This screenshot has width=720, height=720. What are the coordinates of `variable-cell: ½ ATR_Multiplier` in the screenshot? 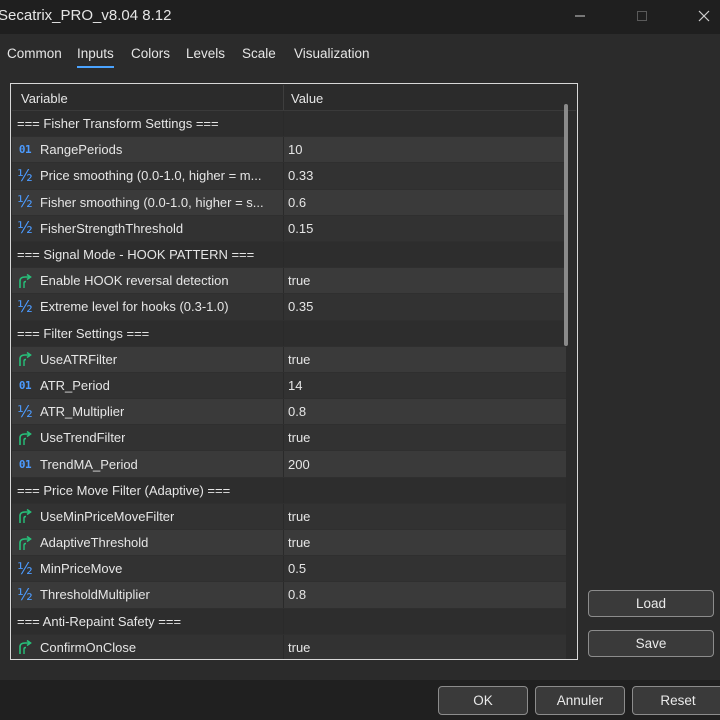 It's located at (147, 411).